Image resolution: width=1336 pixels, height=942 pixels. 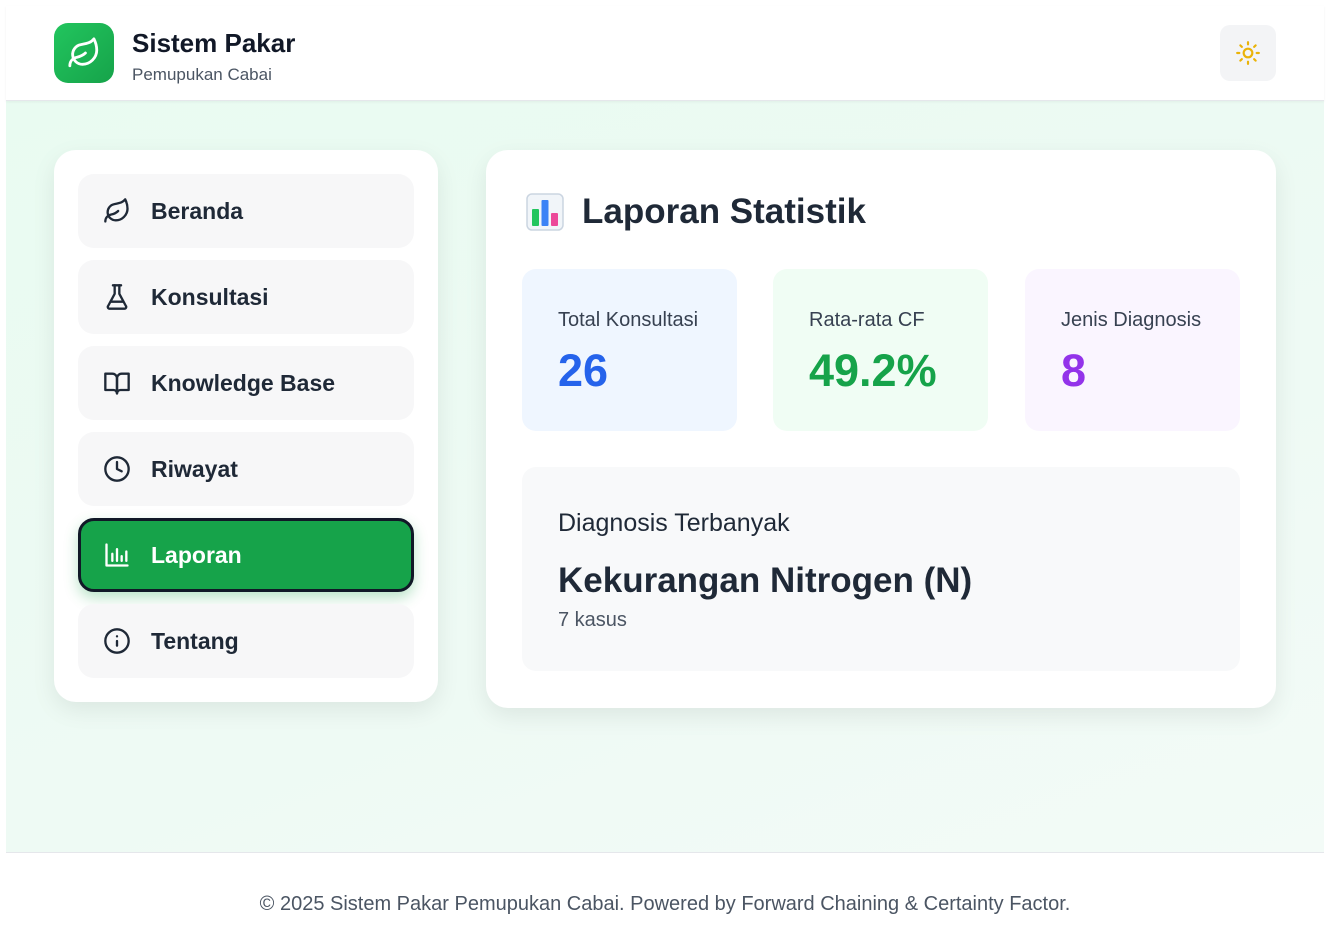 What do you see at coordinates (665, 53) in the screenshot?
I see `app-header: Sistem Pakar Pemupukan Cabai` at bounding box center [665, 53].